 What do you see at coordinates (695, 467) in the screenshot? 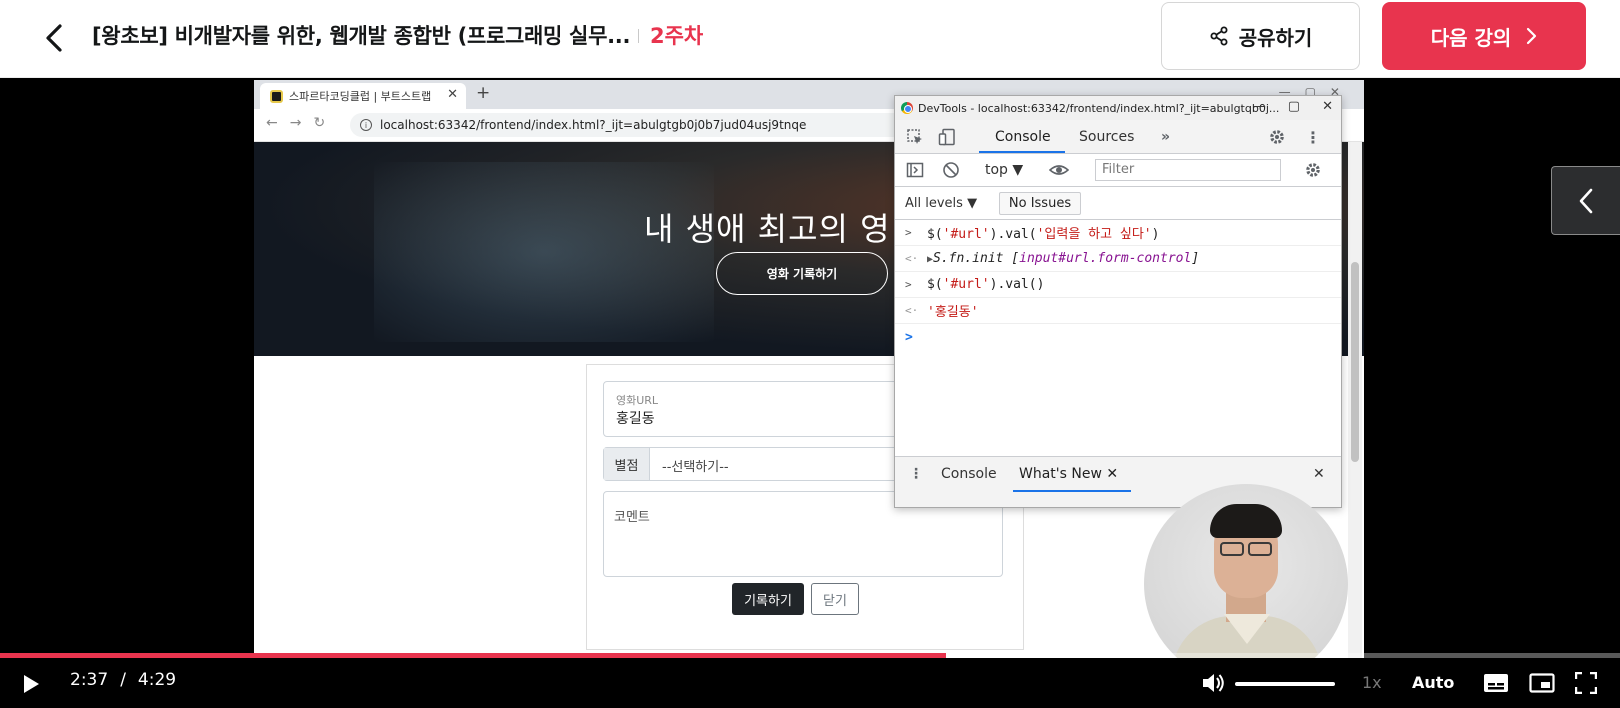
I see `star-select: --선택하기--` at bounding box center [695, 467].